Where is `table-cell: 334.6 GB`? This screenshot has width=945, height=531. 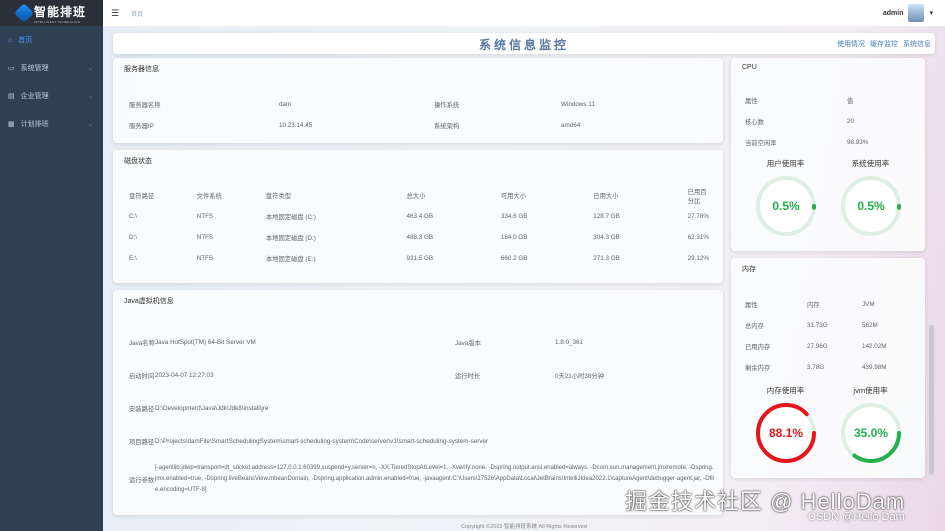
table-cell: 334.6 GB is located at coordinates (514, 216).